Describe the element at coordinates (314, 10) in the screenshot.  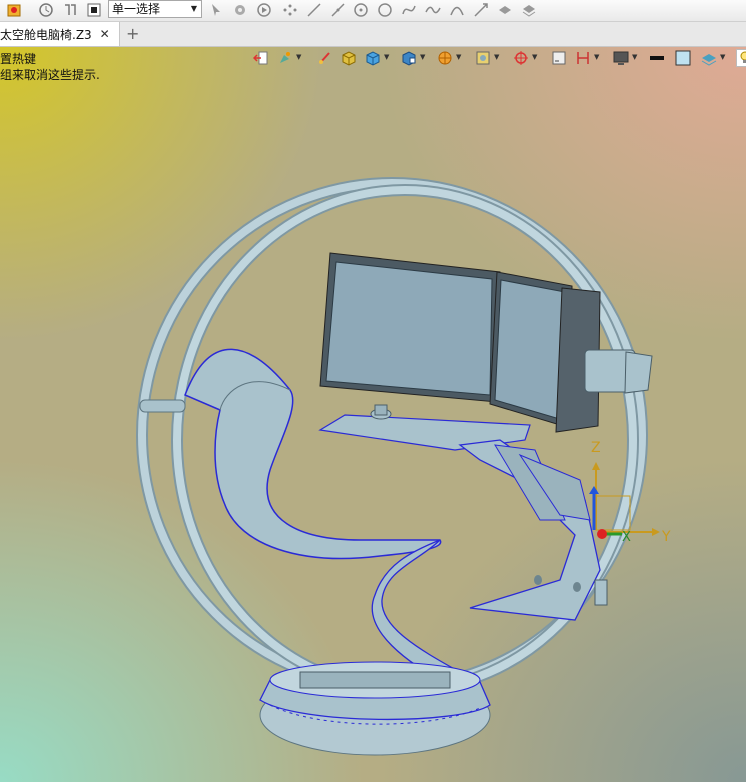
I see `line-icon` at that location.